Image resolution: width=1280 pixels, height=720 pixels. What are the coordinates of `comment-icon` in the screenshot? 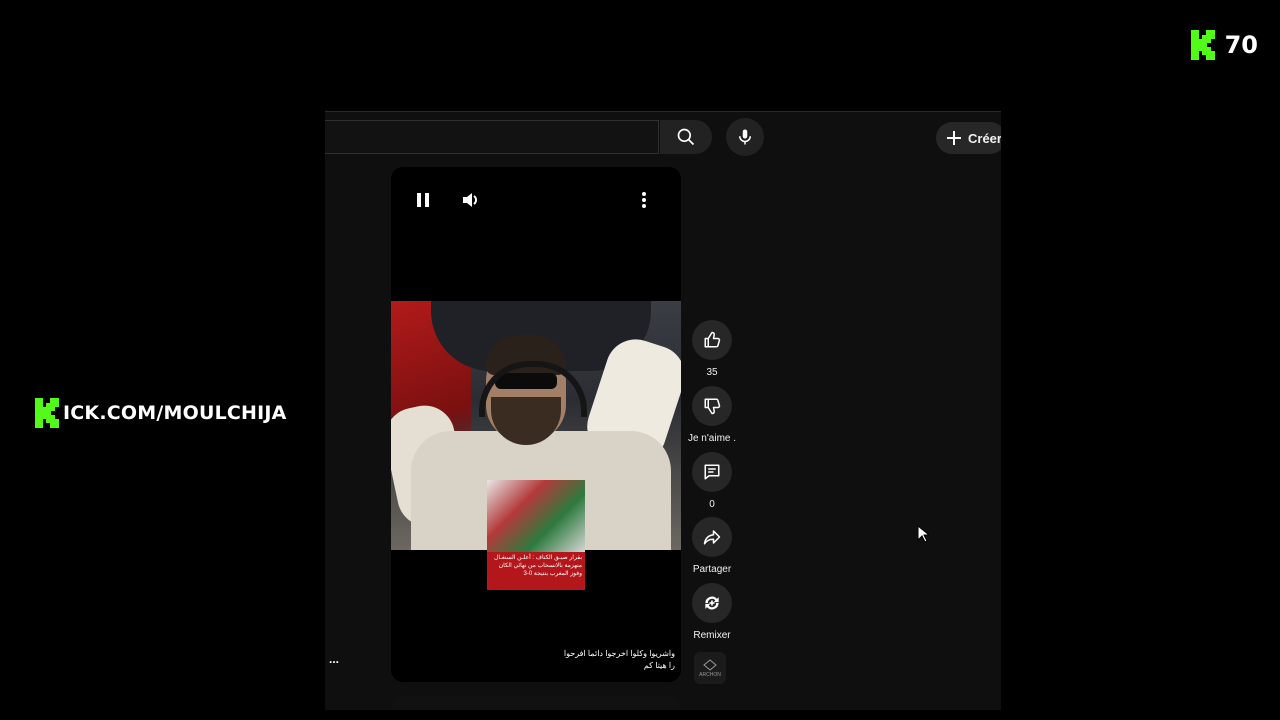 It's located at (712, 472).